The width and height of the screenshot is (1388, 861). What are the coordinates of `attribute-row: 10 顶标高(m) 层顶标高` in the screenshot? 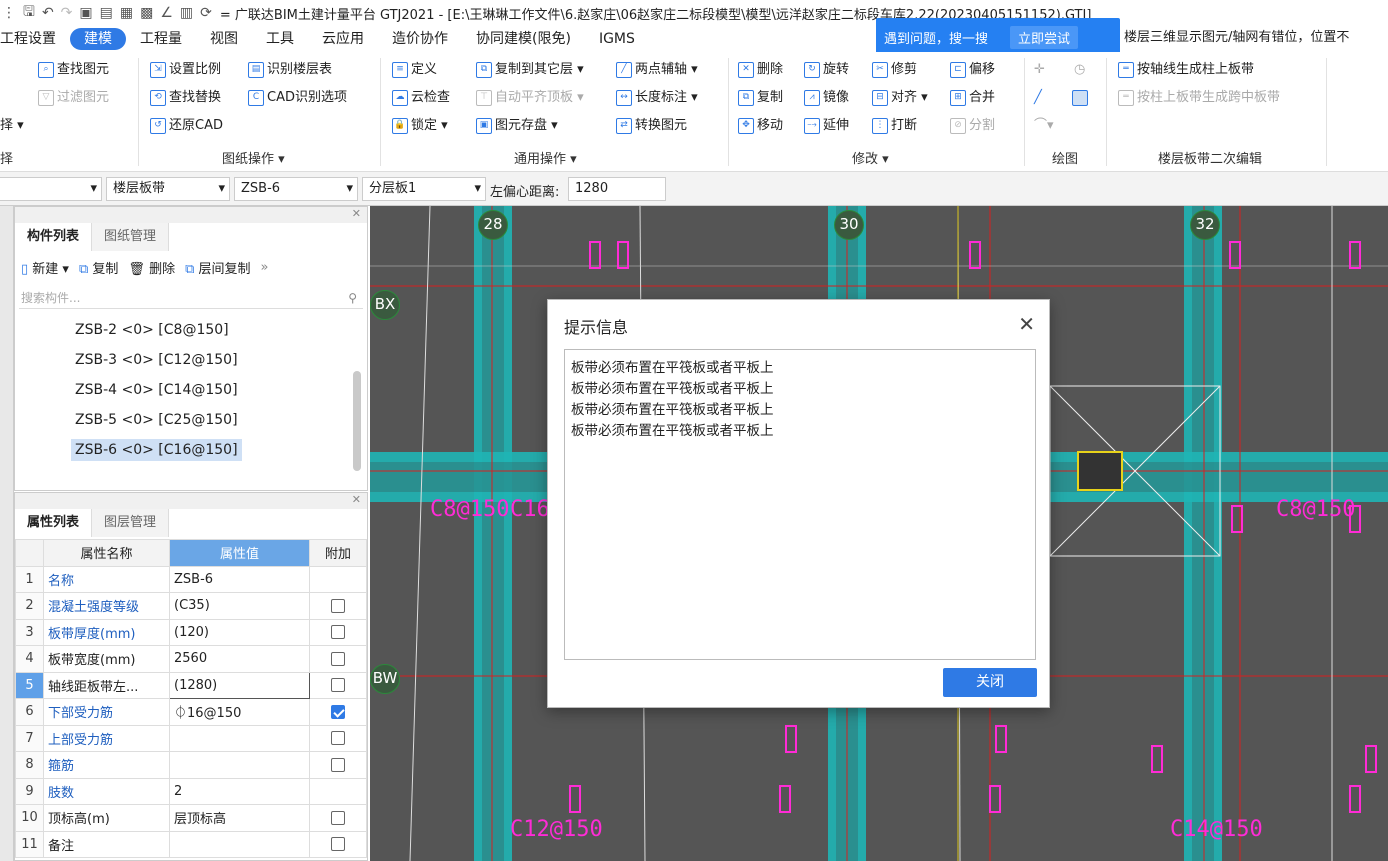 It's located at (191, 818).